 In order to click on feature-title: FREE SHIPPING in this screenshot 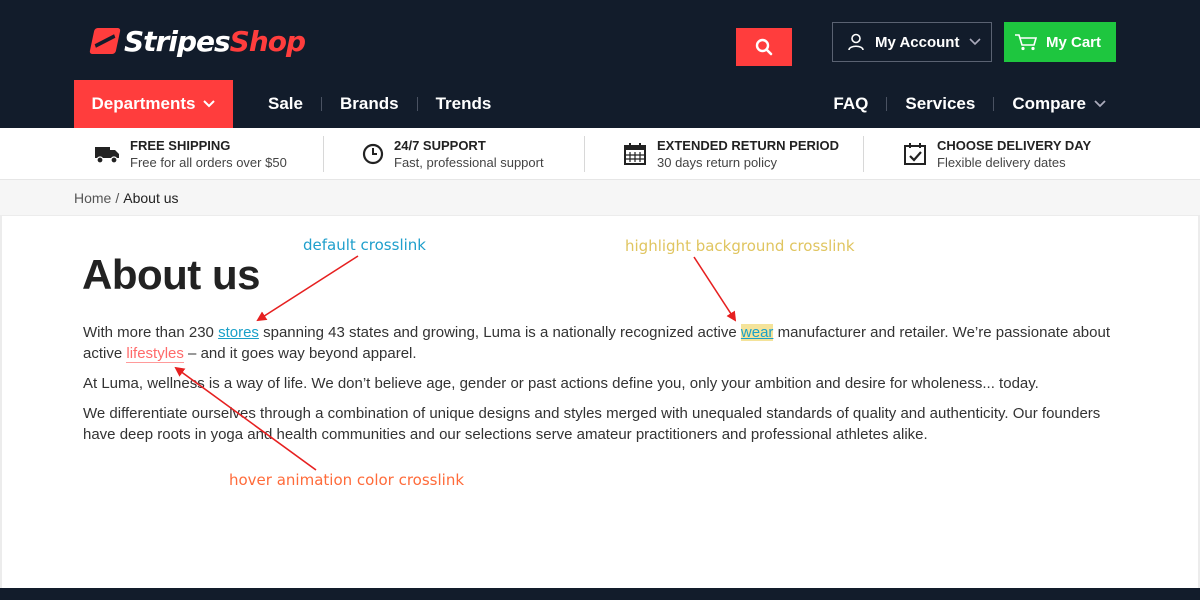, I will do `click(180, 145)`.